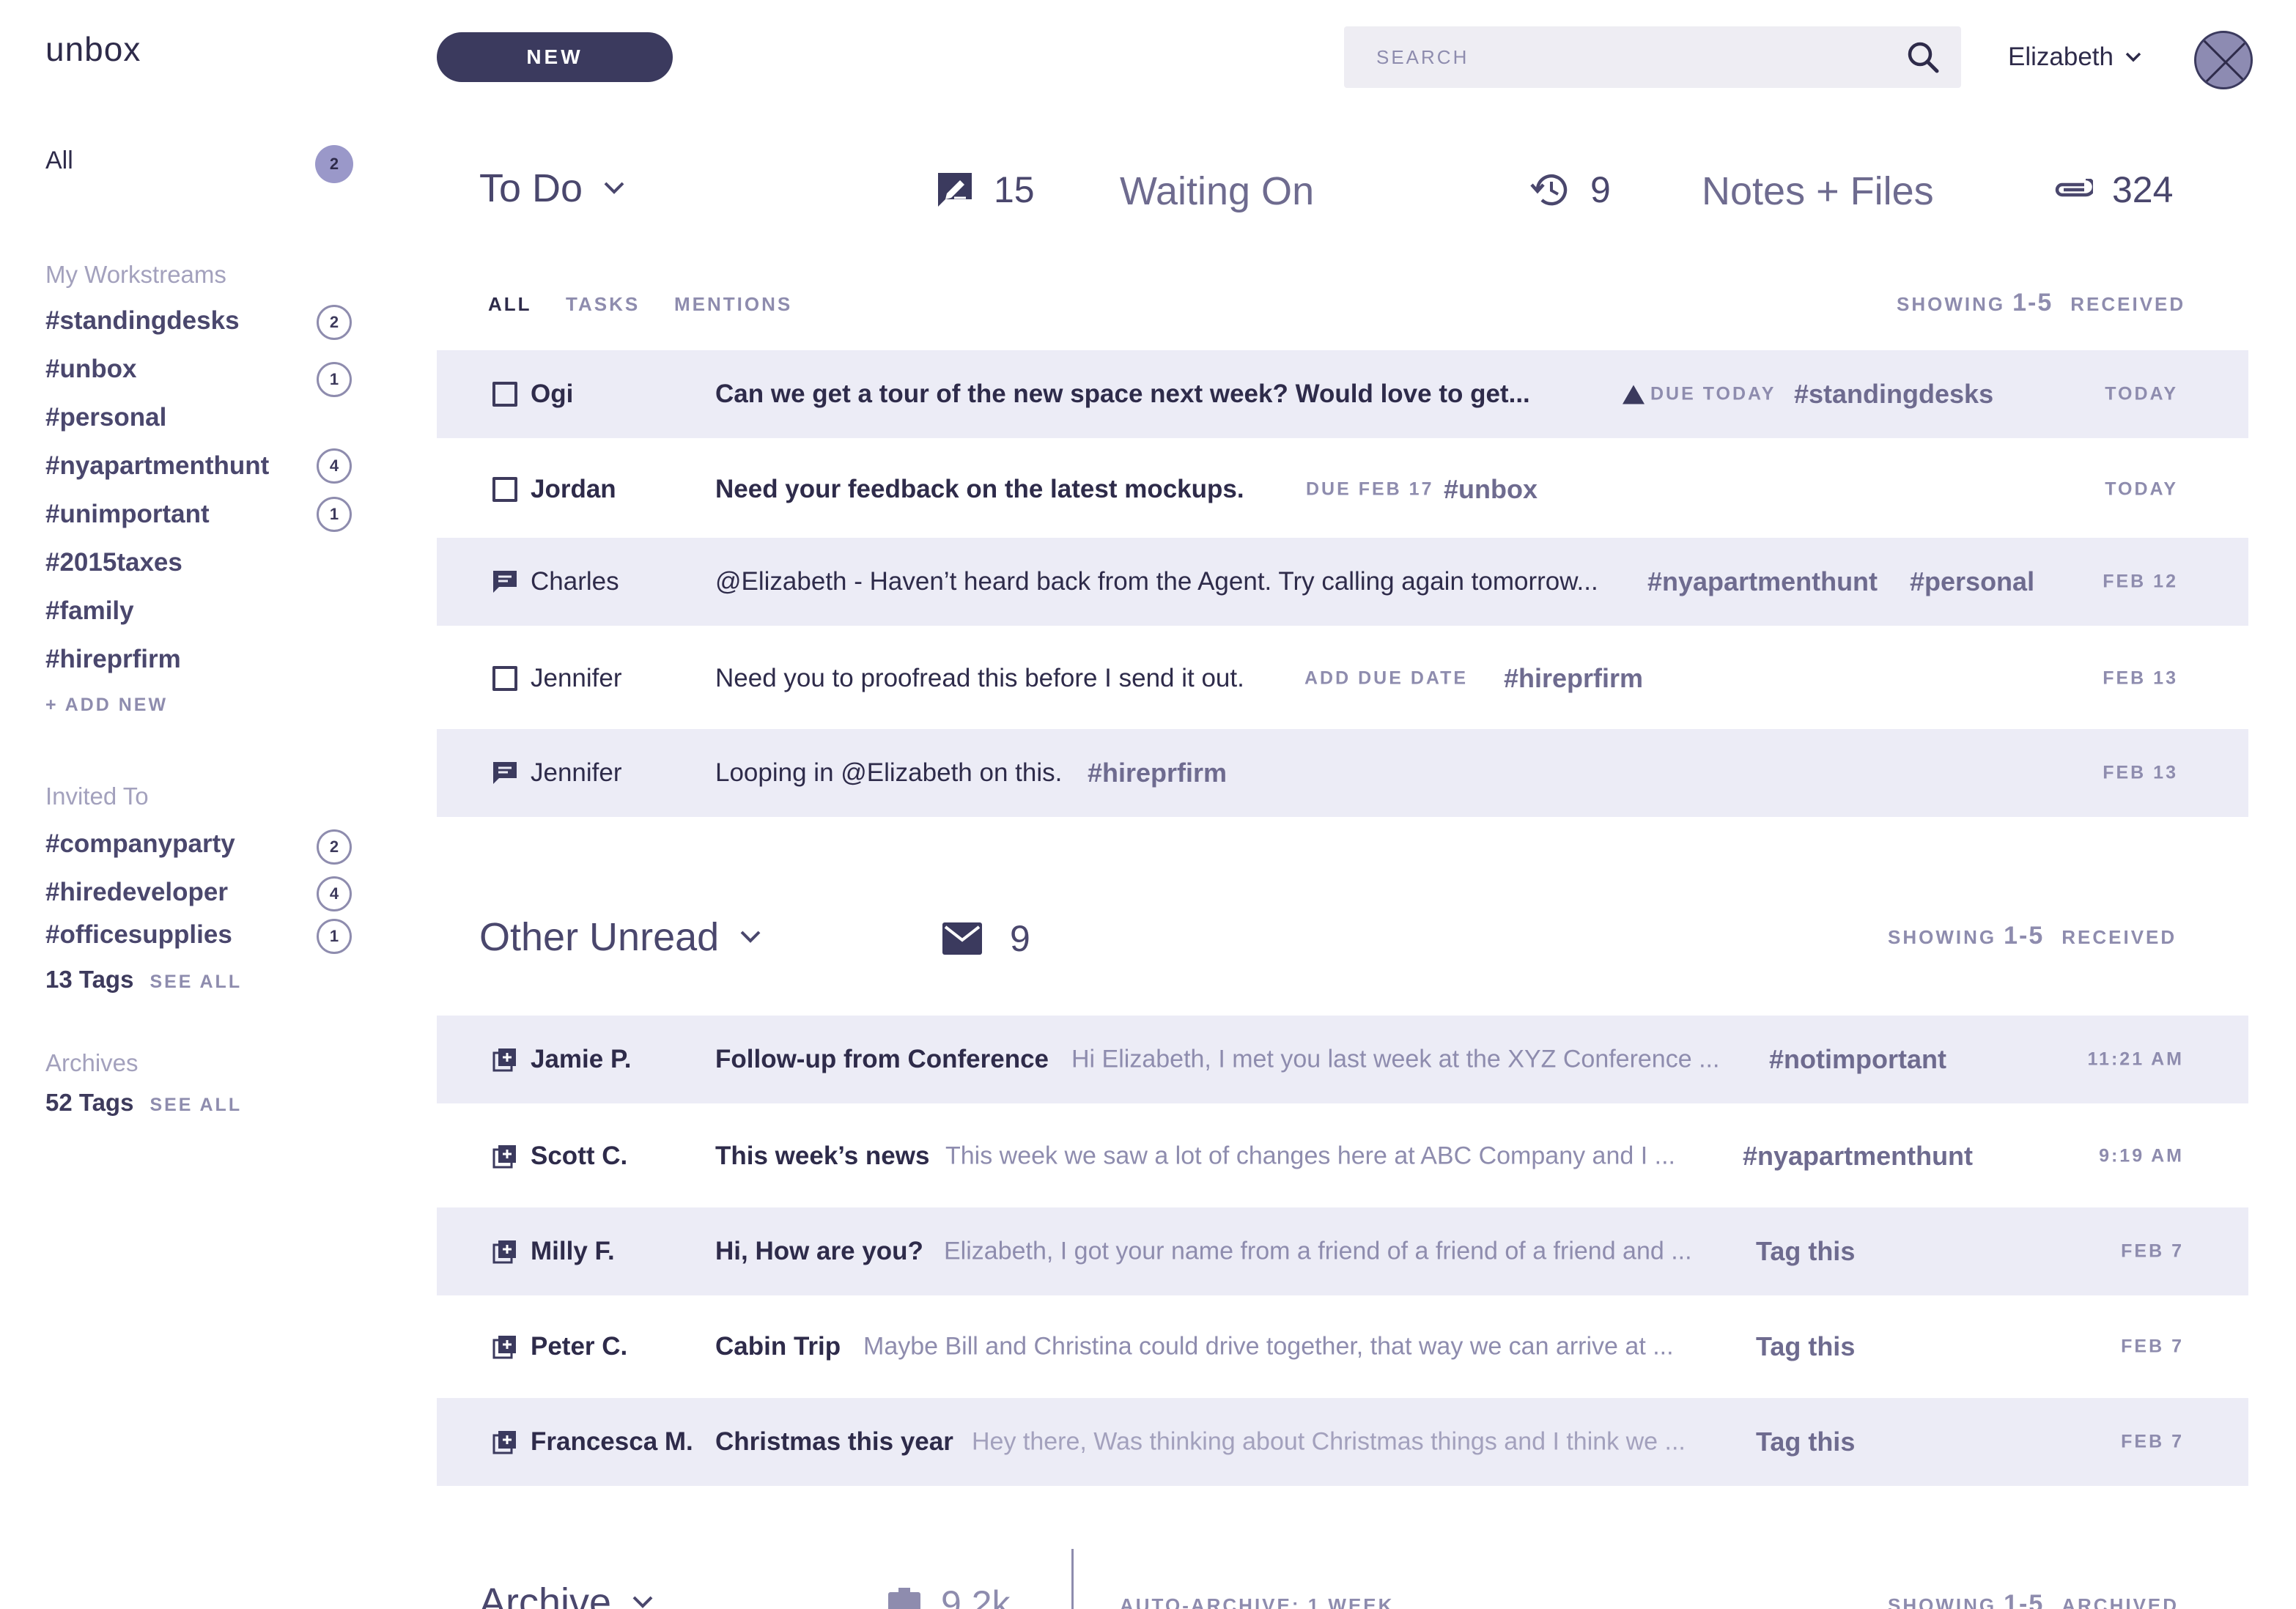 The height and width of the screenshot is (1609, 2296). What do you see at coordinates (2112, 190) in the screenshot?
I see `notes-stat: 324` at bounding box center [2112, 190].